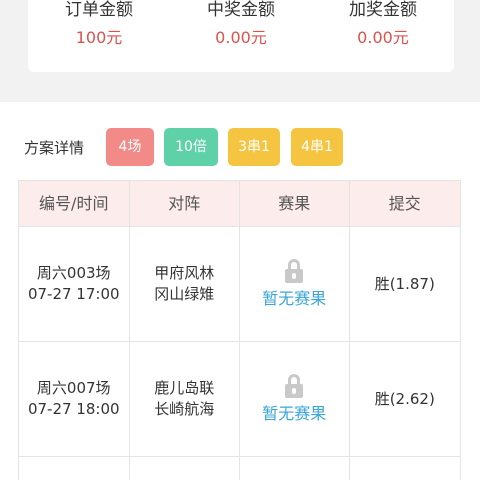  I want to click on win-amount: 中奖金额 0.00元, so click(241, 36).